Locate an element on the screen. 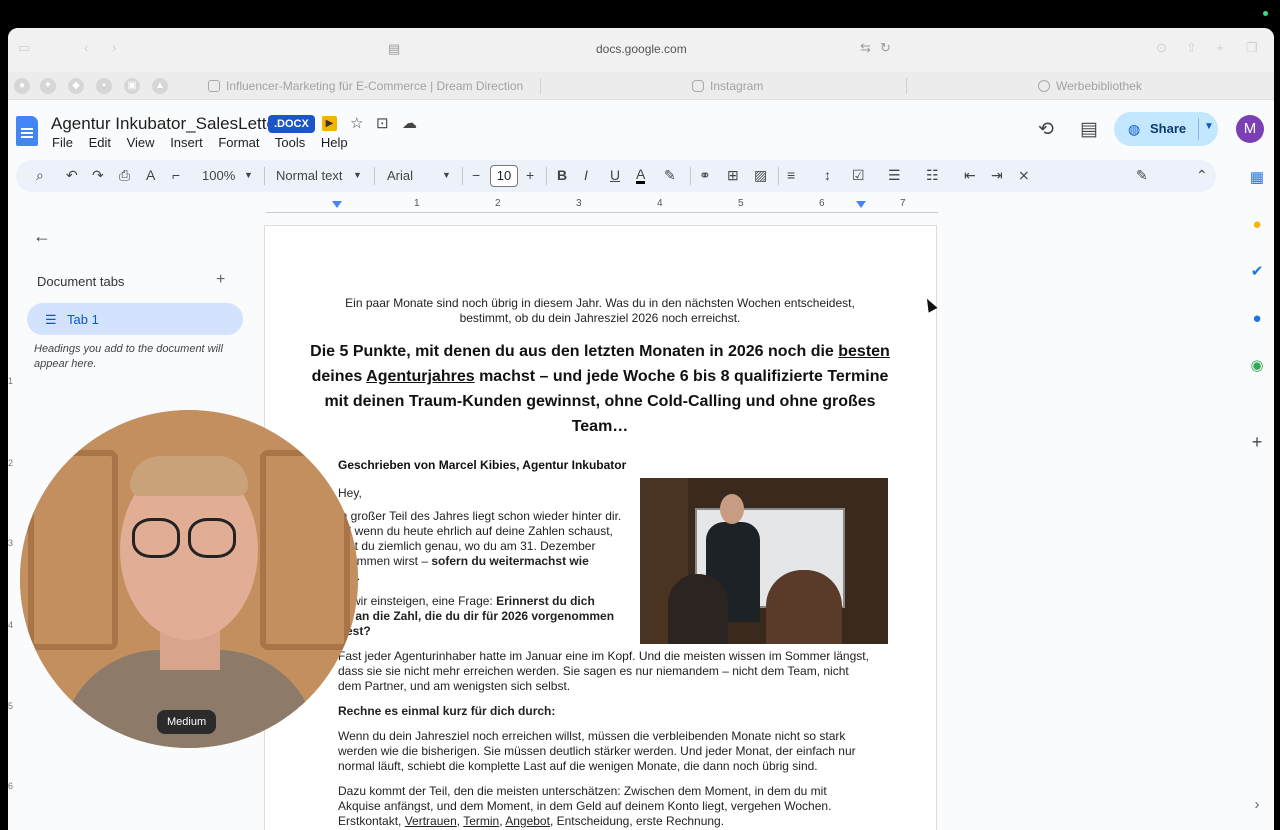 The height and width of the screenshot is (830, 1280). pinned-tab-icon: ● is located at coordinates (22, 86).